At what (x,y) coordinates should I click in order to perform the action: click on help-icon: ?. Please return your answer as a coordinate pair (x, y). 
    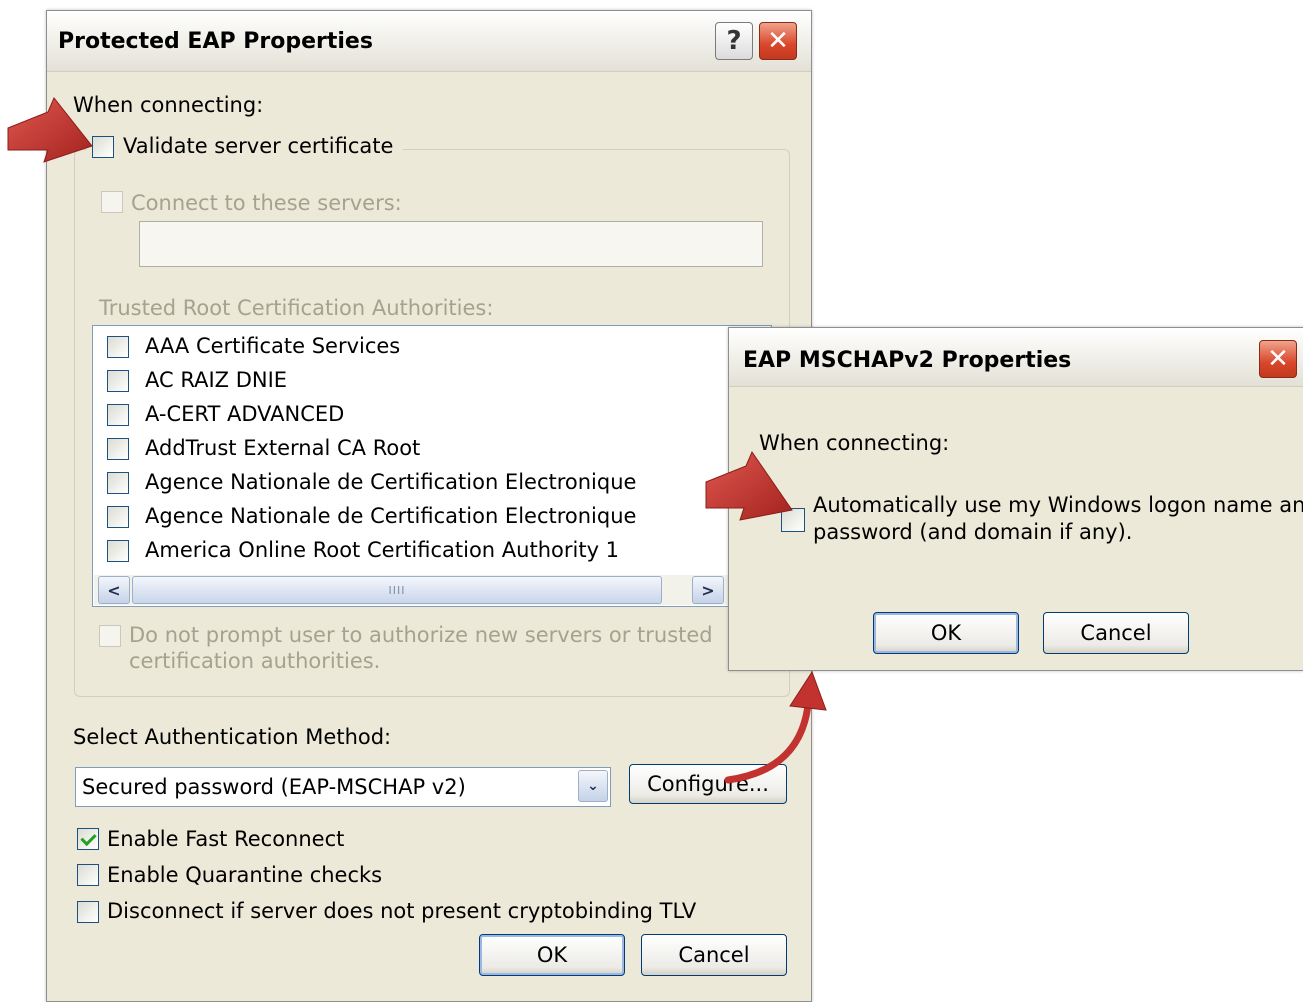
    Looking at the image, I should click on (734, 41).